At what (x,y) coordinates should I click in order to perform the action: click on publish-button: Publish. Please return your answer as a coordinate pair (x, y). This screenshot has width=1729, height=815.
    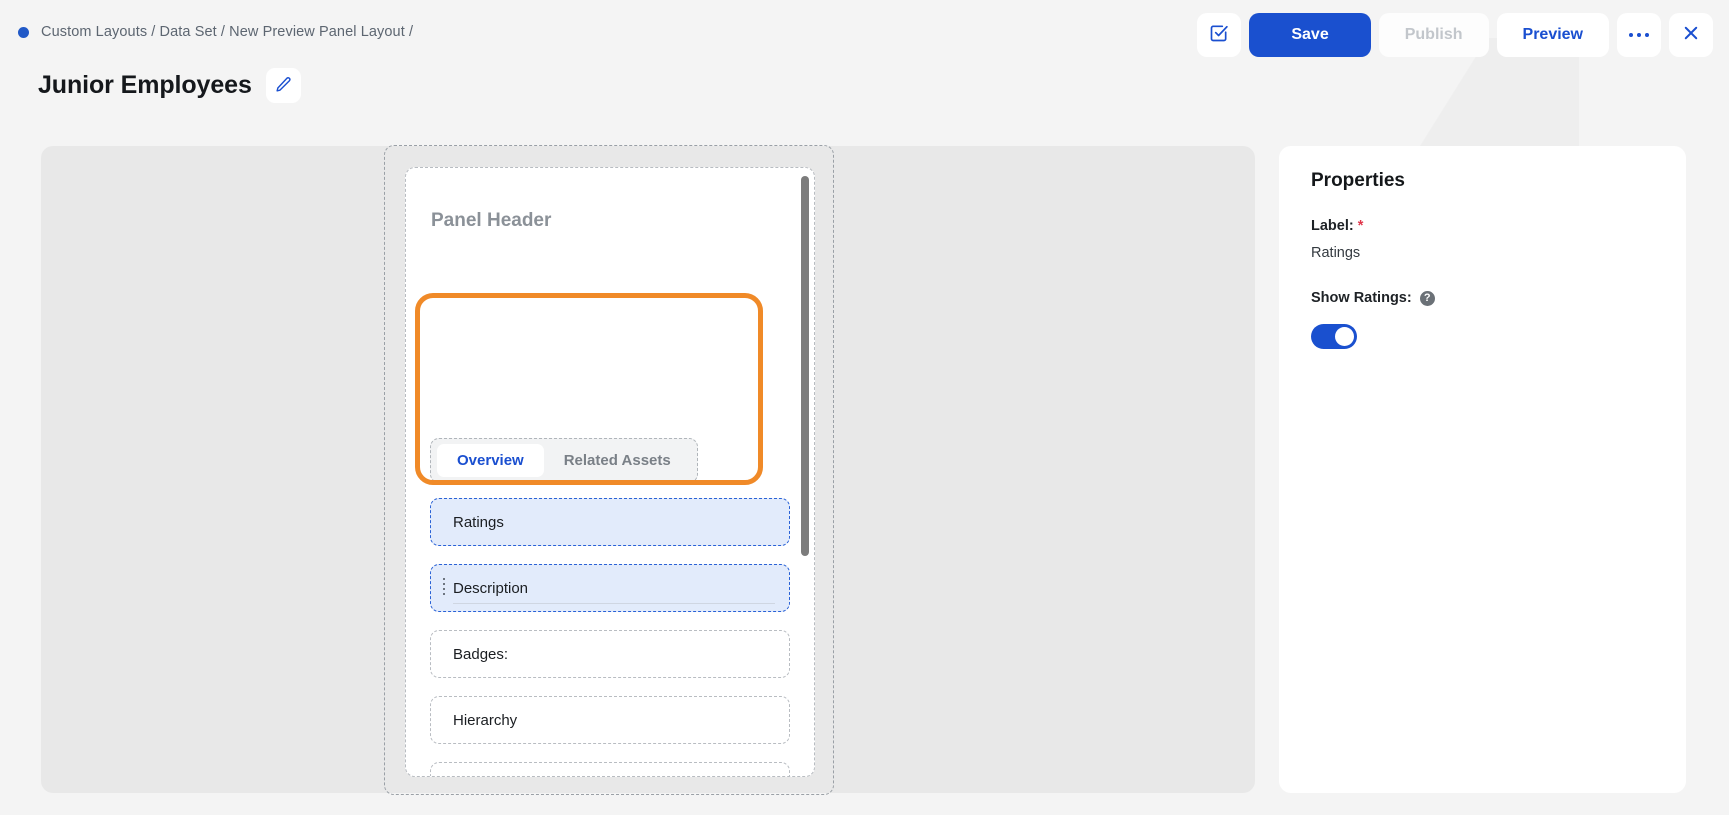
    Looking at the image, I should click on (1433, 35).